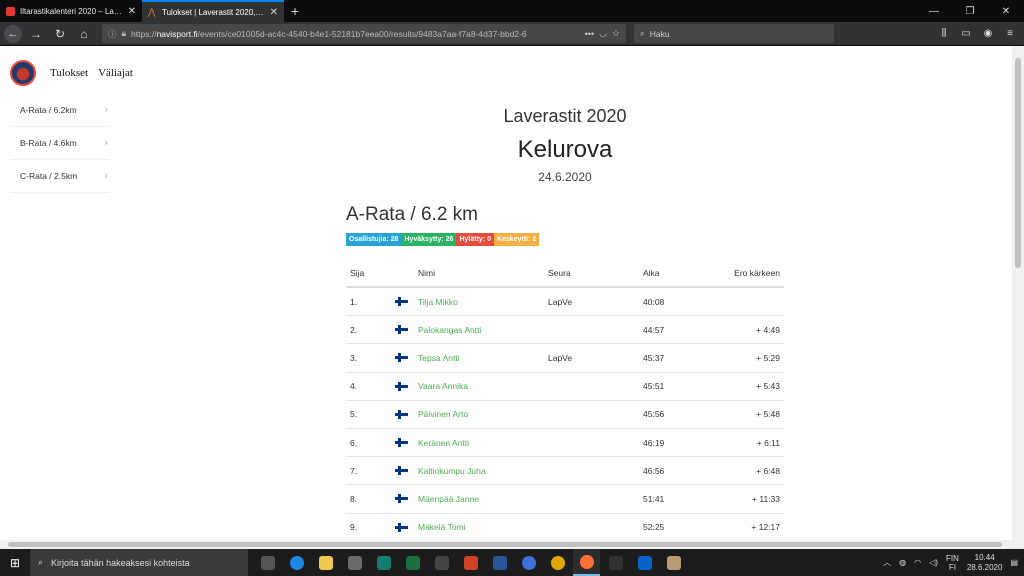  I want to click on restore-icon: ❐, so click(970, 11).